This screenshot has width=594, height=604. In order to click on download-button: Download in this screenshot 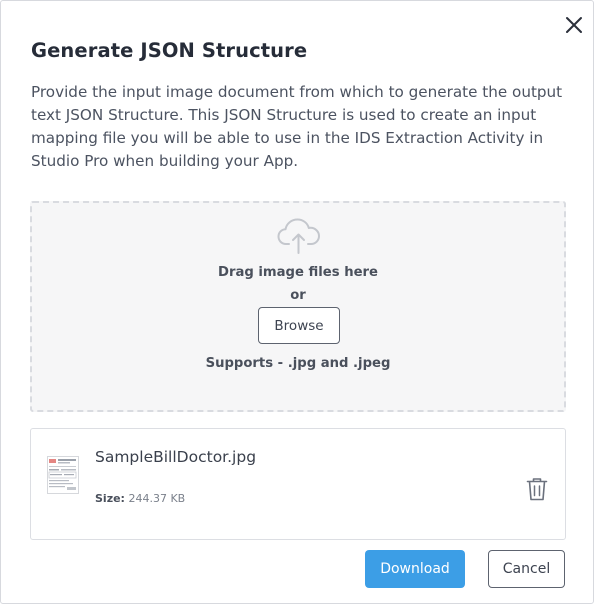, I will do `click(415, 569)`.